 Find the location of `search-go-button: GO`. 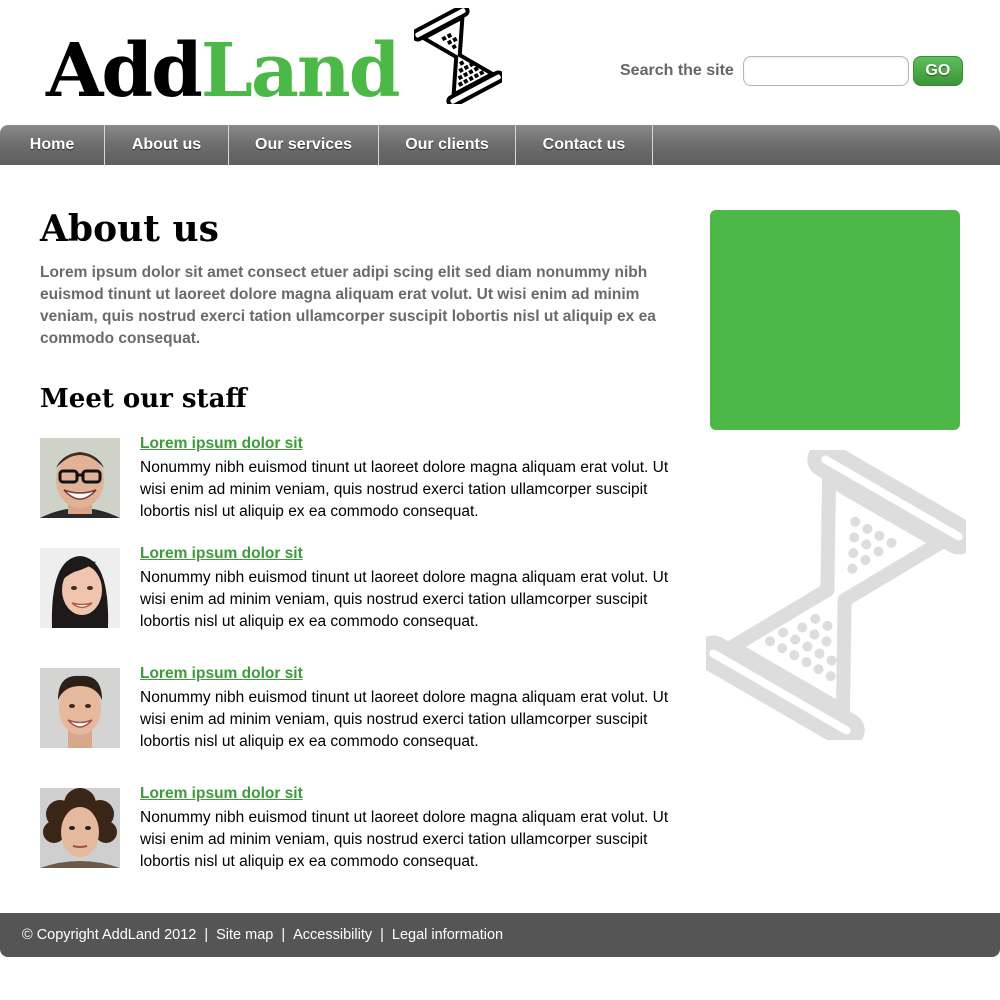

search-go-button: GO is located at coordinates (937, 71).